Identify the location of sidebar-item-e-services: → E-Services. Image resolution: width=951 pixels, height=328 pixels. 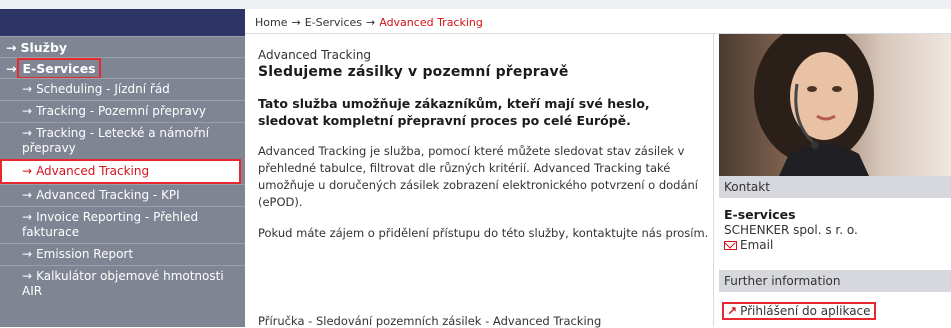
(122, 68).